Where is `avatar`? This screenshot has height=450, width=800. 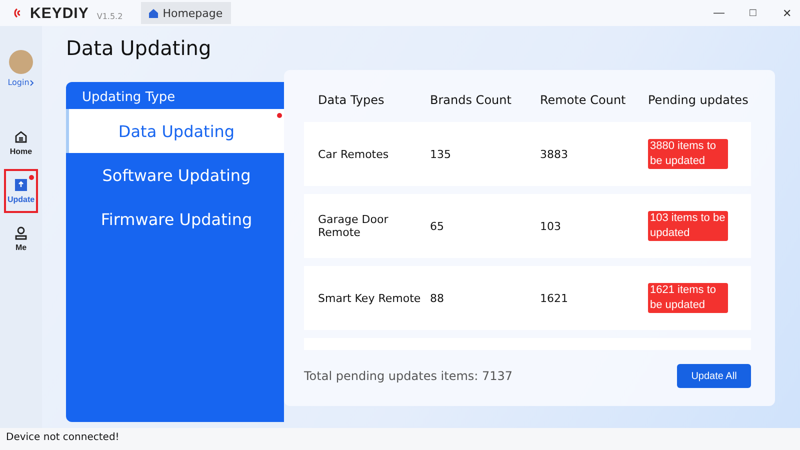 avatar is located at coordinates (21, 62).